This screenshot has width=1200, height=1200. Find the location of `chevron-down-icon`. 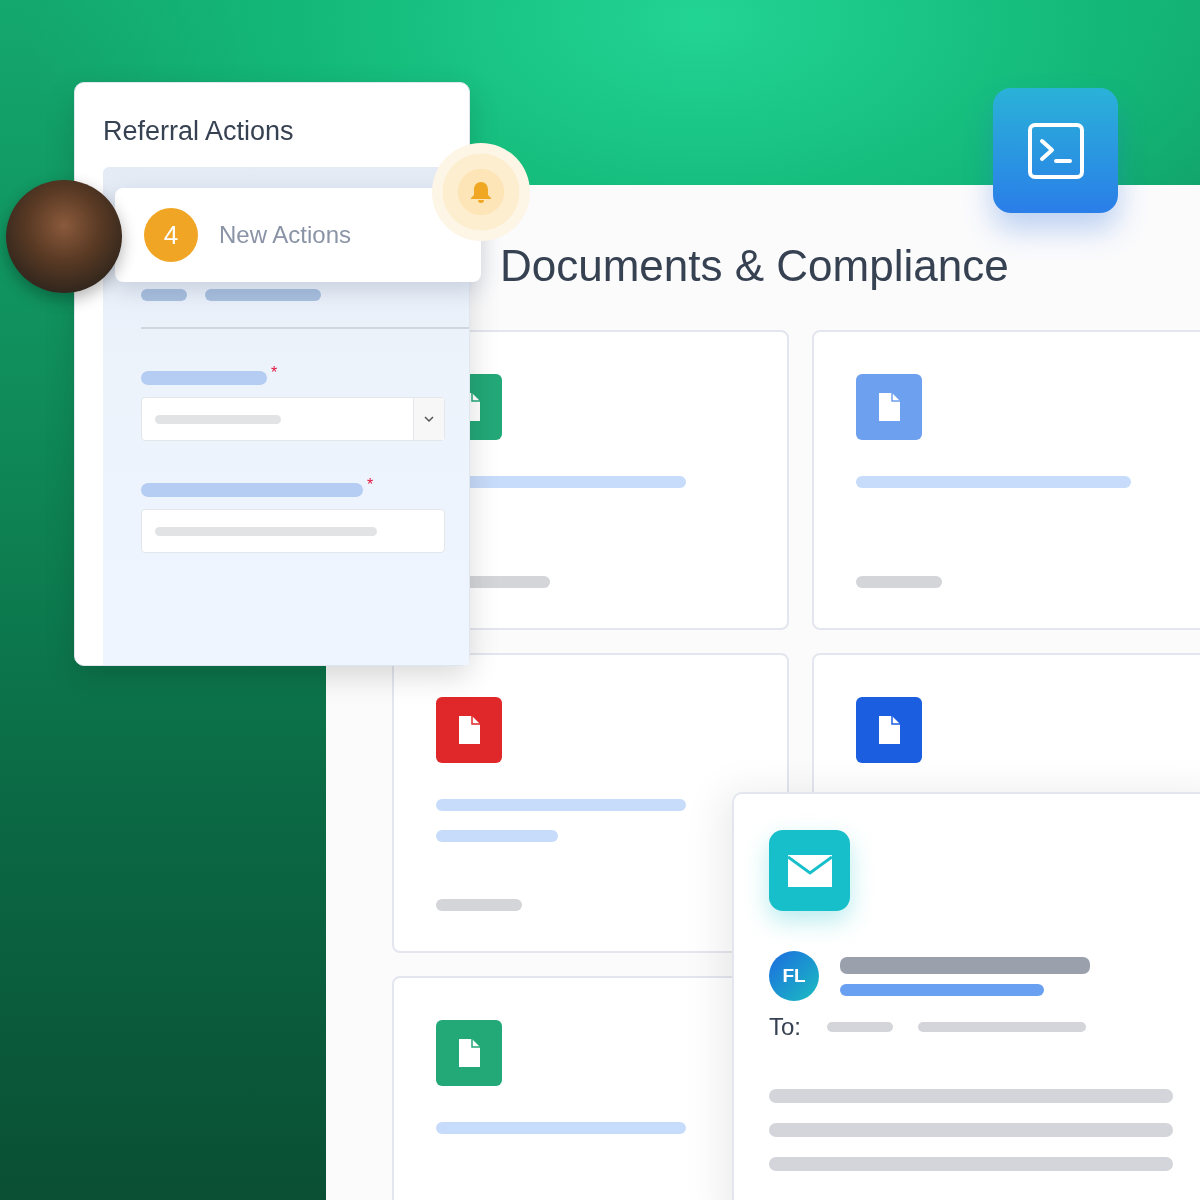

chevron-down-icon is located at coordinates (429, 419).